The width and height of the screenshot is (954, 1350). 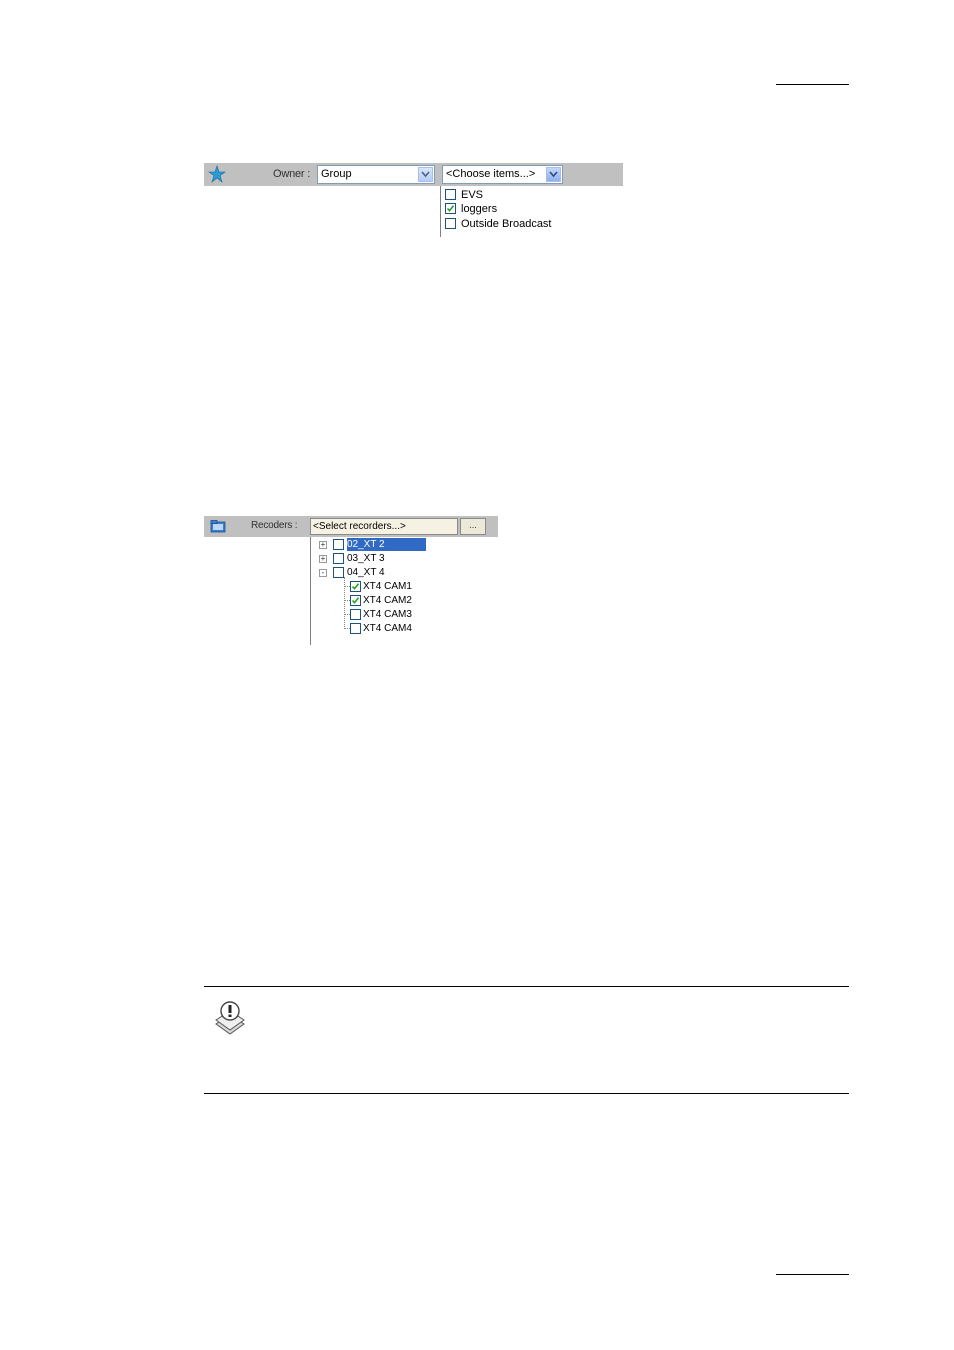 I want to click on note-bottom-rule, so click(x=526, y=1093).